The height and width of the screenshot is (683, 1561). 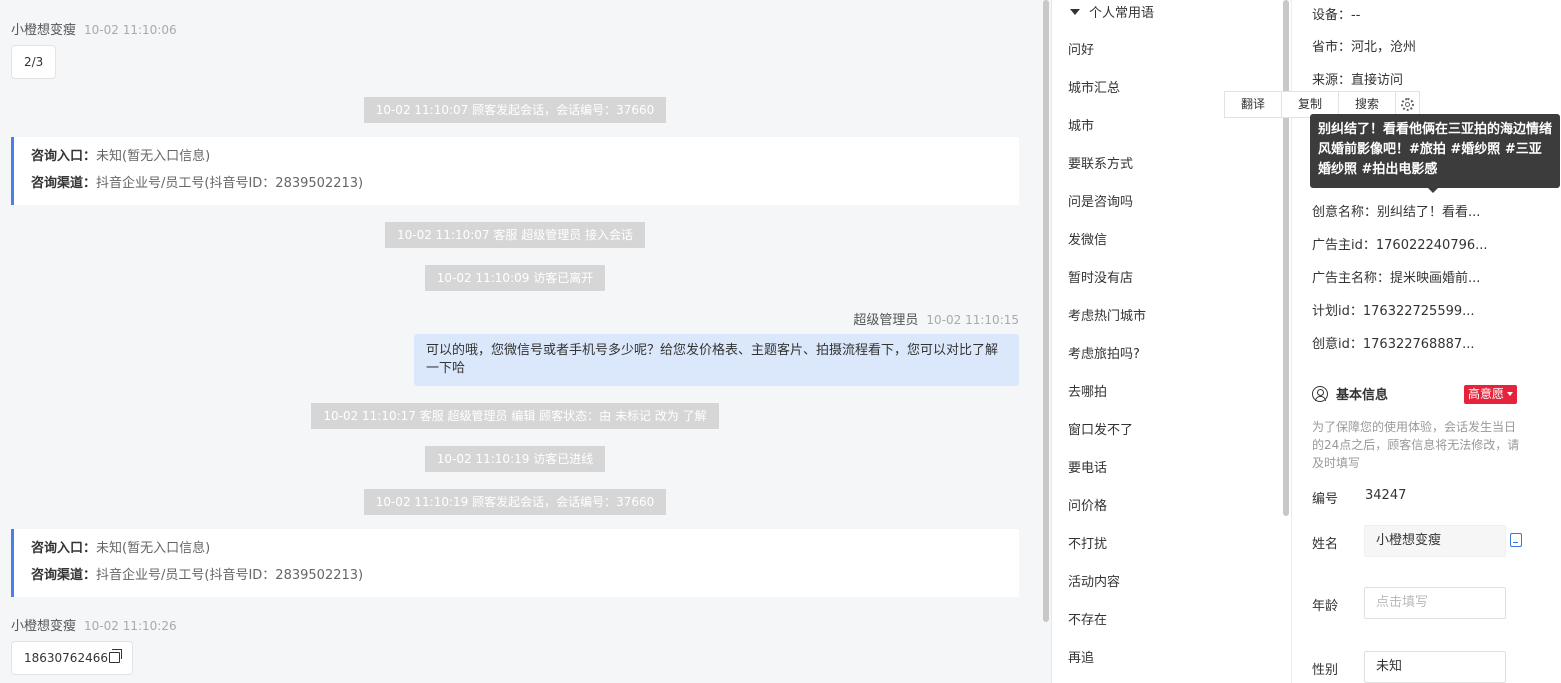 I want to click on phrase-item: 窗口发不了, so click(x=1100, y=428).